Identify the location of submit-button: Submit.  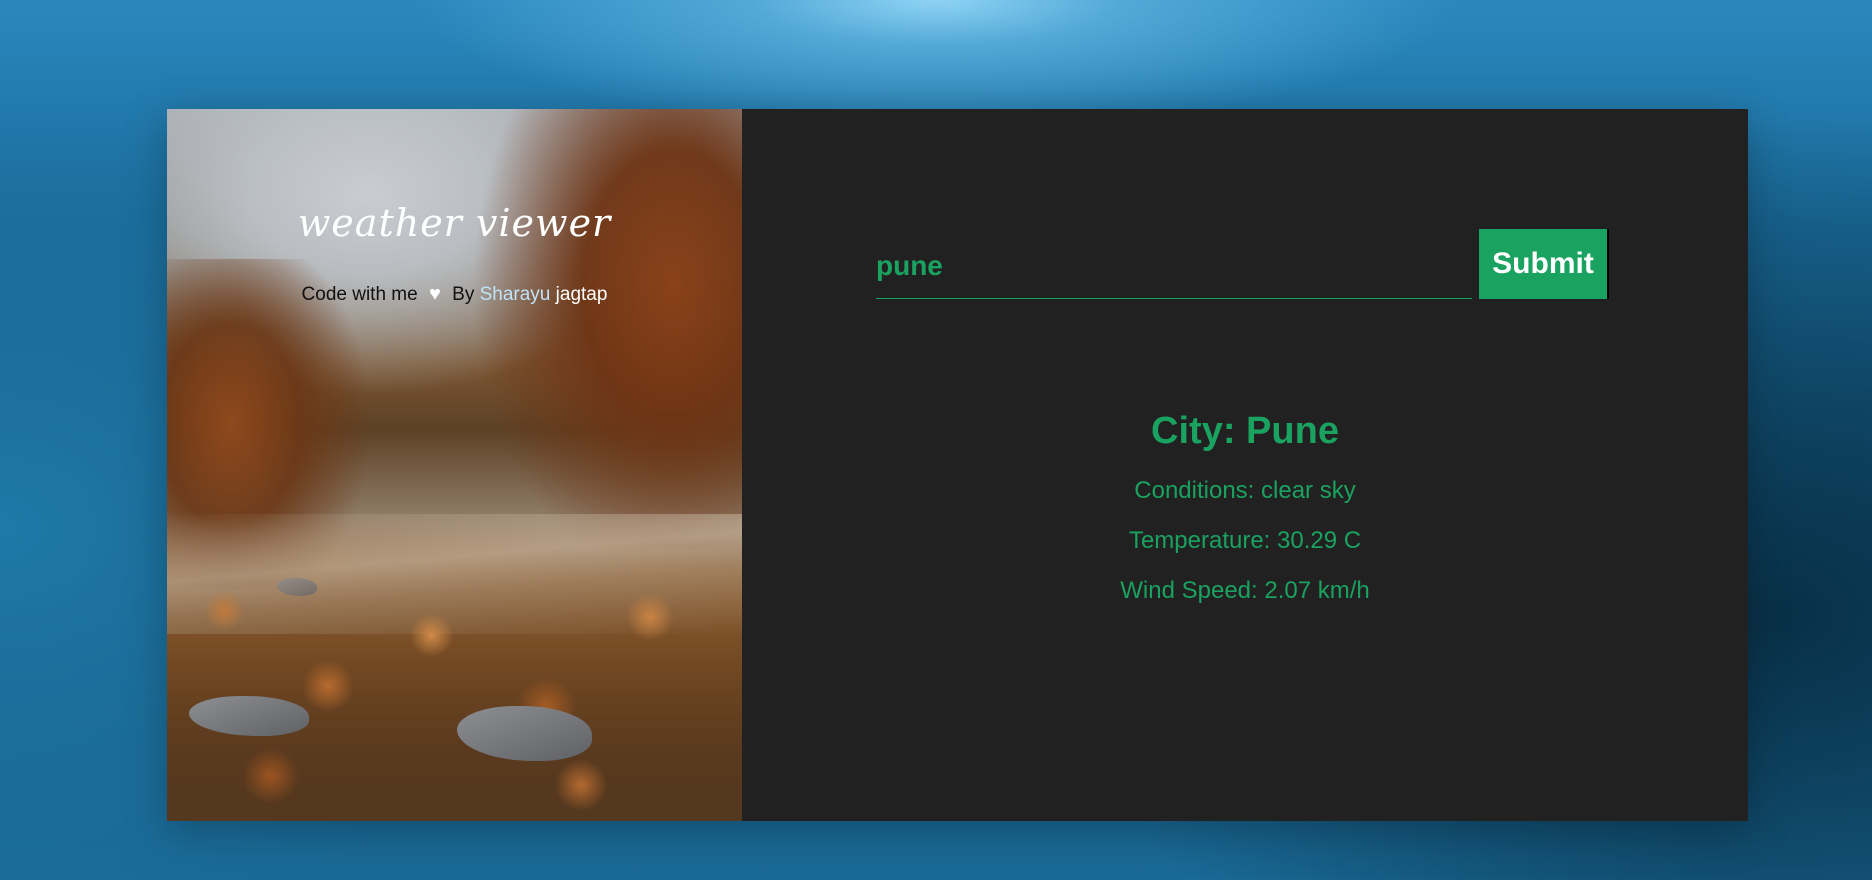
(1544, 264).